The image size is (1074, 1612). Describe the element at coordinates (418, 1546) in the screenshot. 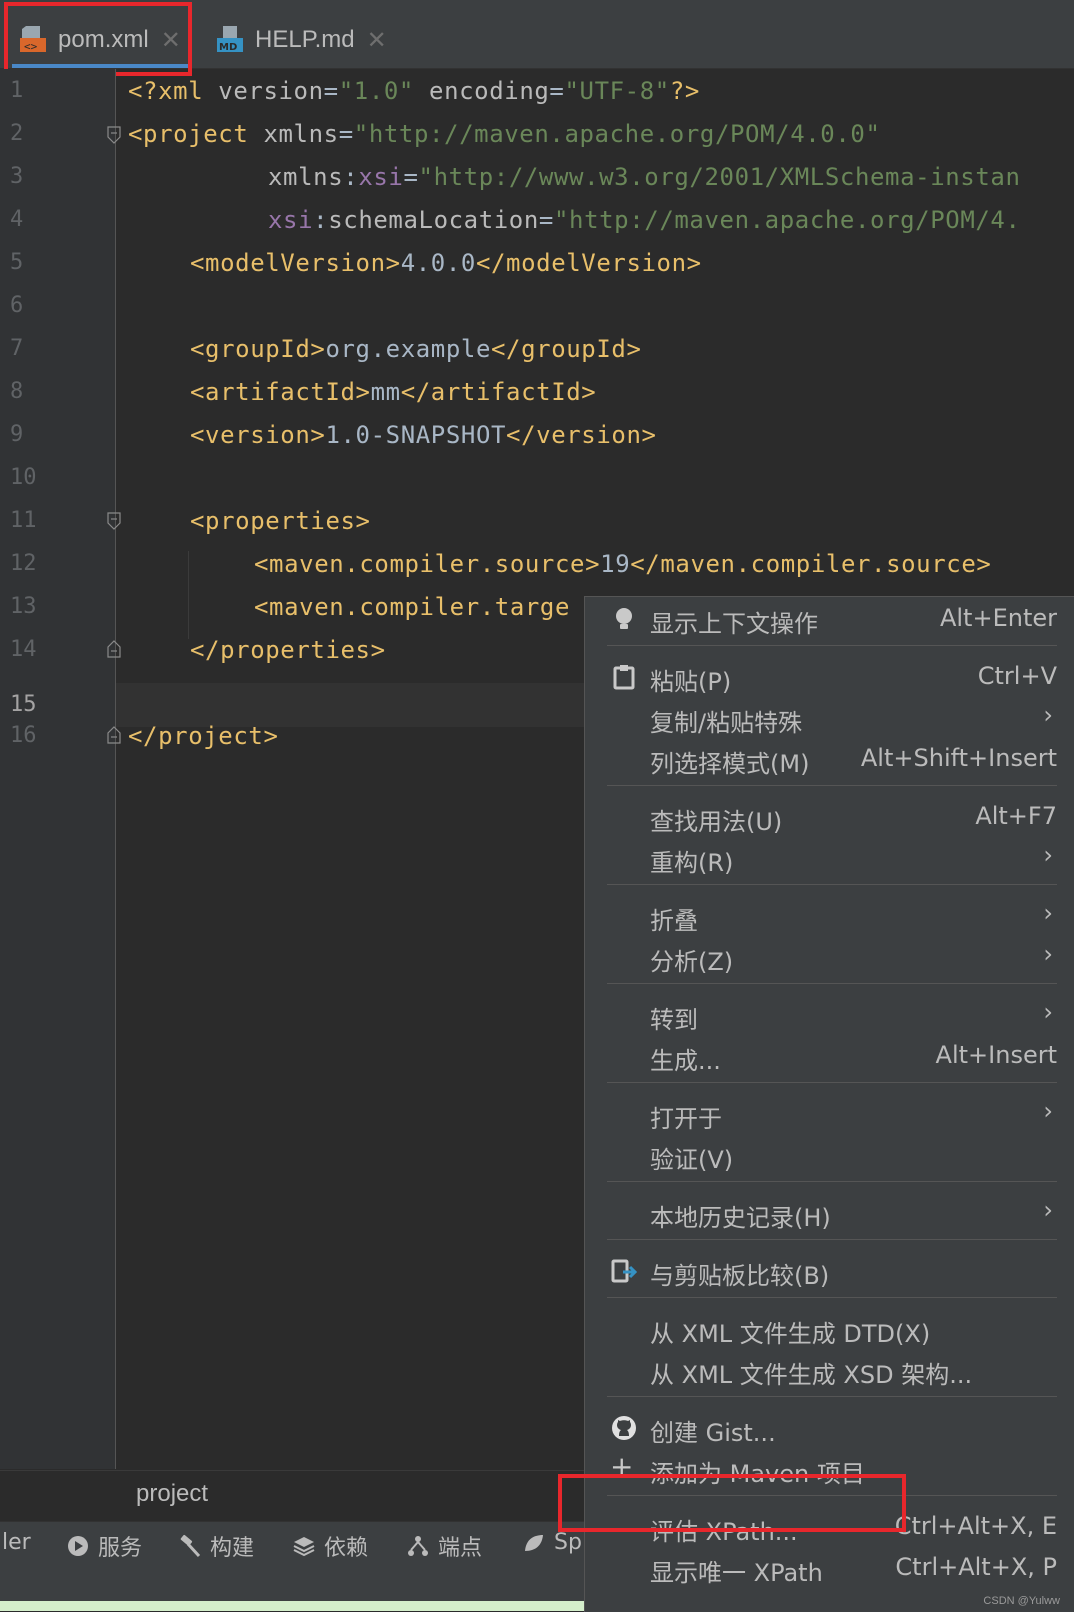

I see `endpoints-icon` at that location.